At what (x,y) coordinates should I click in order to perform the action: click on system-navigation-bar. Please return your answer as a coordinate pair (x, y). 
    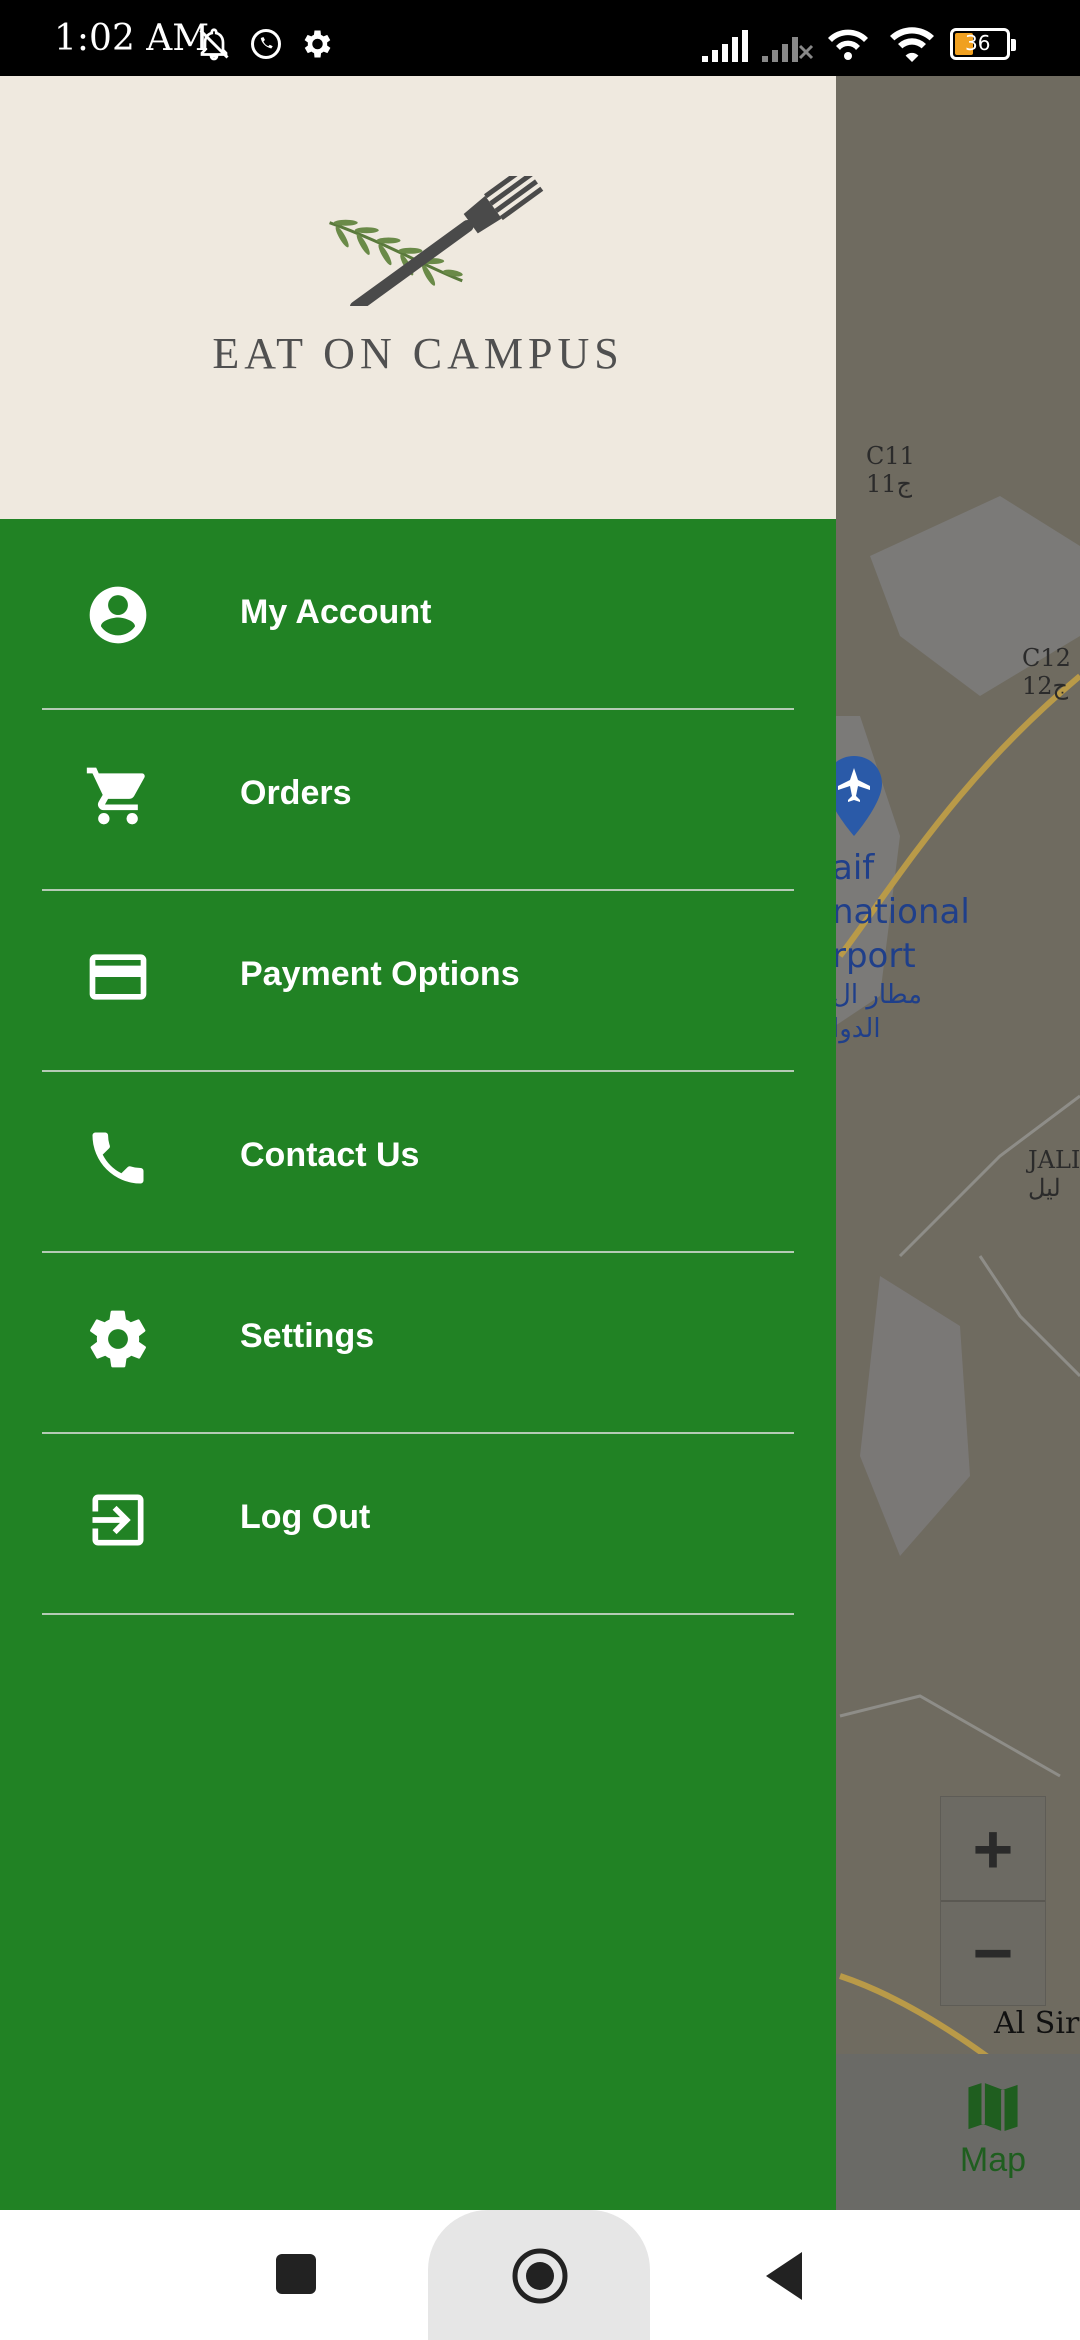
    Looking at the image, I should click on (540, 2275).